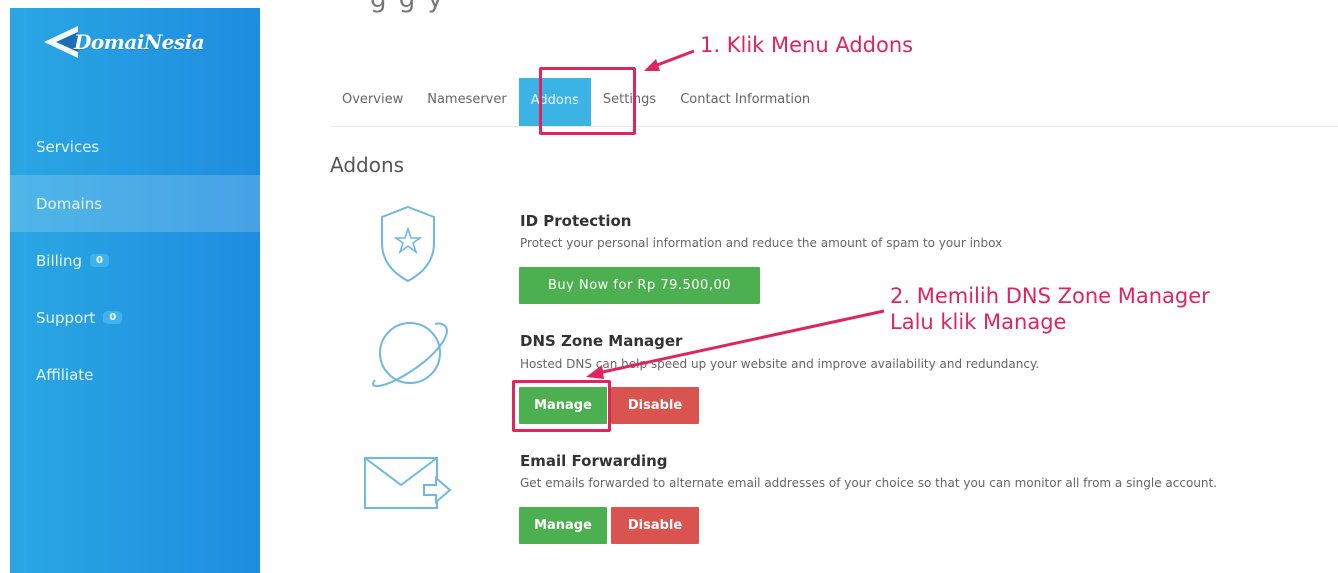  I want to click on annotation-step-2-line-2: Lalu klik Manage, so click(978, 322).